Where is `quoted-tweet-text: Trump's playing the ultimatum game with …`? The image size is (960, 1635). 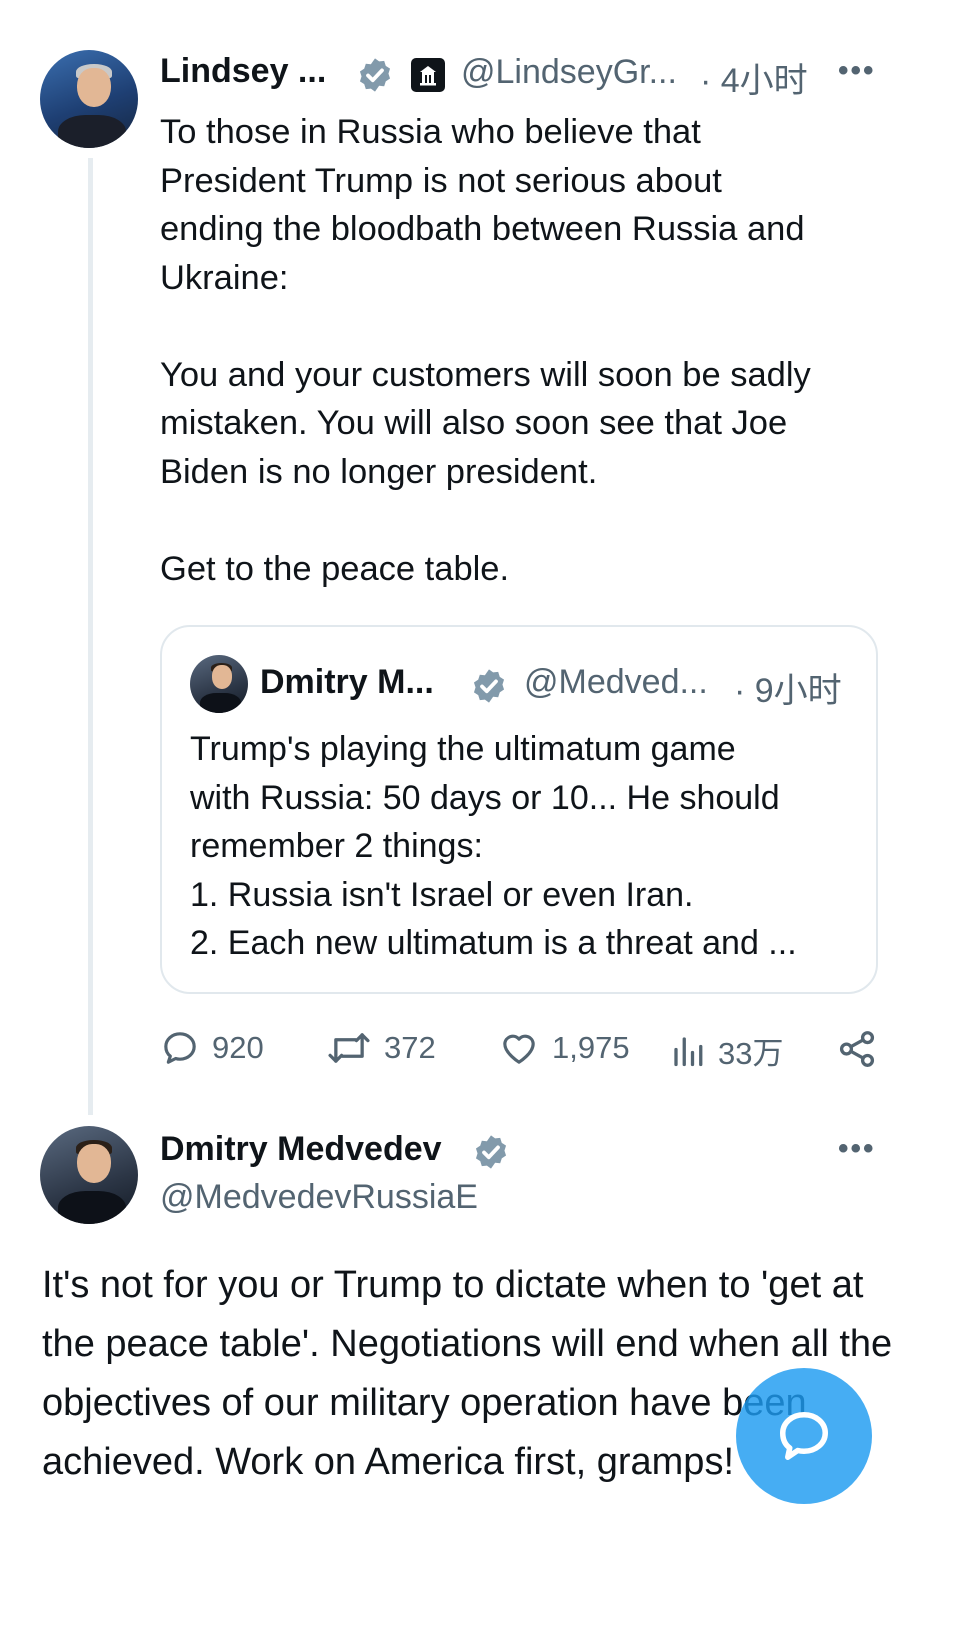
quoted-tweet-text: Trump's playing the ultimatum game with … is located at coordinates (493, 846).